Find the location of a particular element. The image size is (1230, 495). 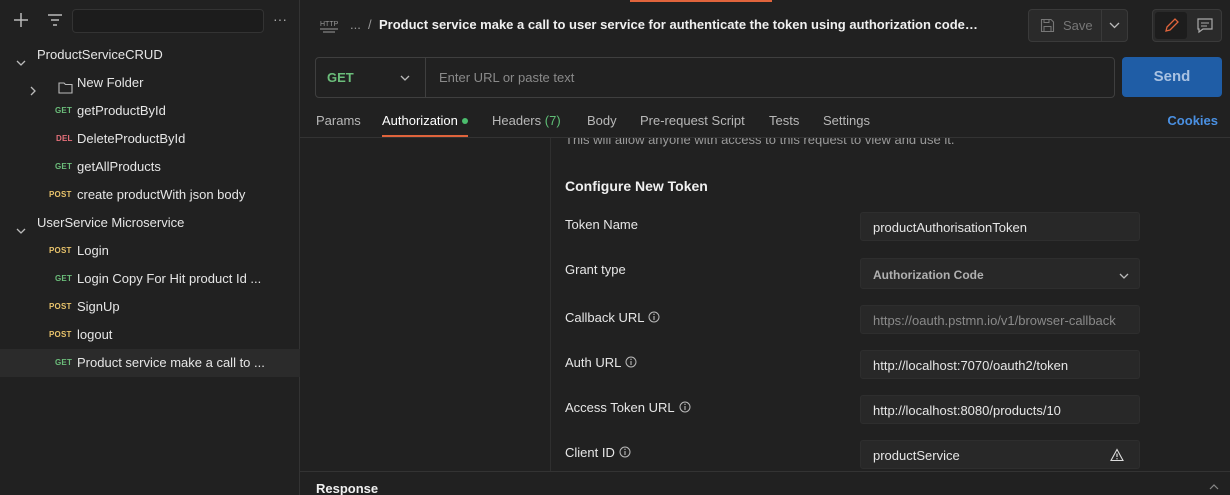

grant-type-select: Authorization Code is located at coordinates (1000, 273).